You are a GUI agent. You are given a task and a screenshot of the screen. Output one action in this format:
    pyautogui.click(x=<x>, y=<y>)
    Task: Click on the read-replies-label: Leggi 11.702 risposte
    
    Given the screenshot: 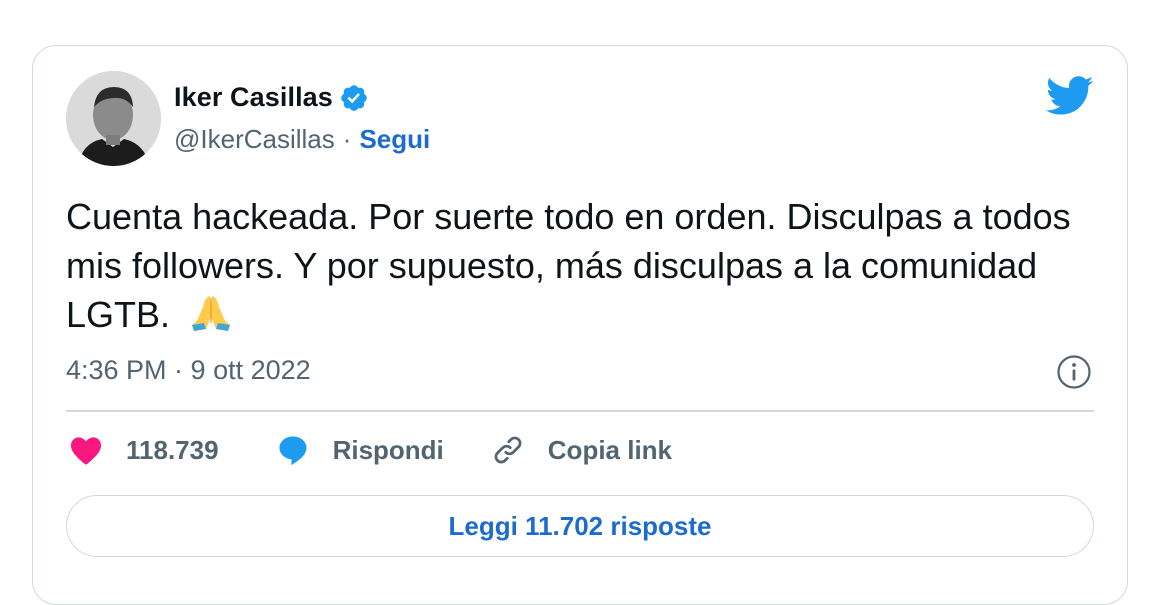 What is the action you would take?
    pyautogui.click(x=580, y=525)
    